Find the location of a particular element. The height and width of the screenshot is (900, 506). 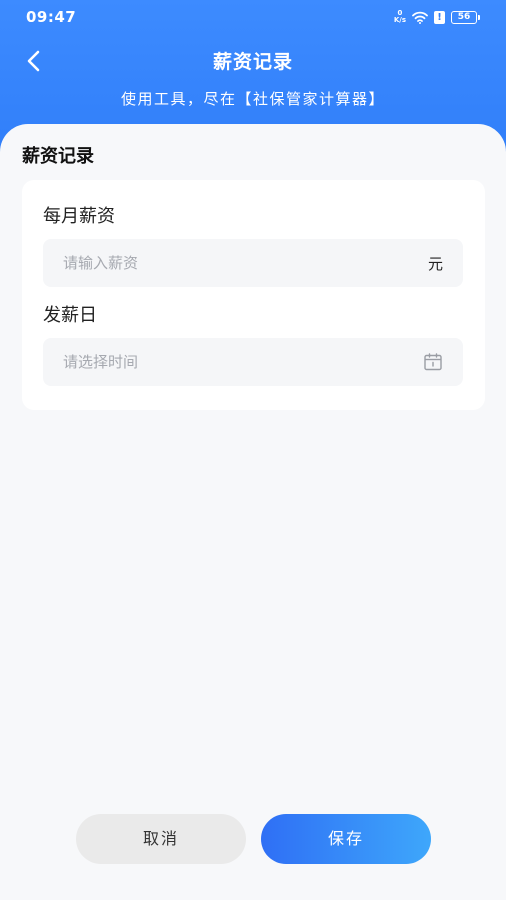

payday-label: 发薪日 is located at coordinates (70, 315).